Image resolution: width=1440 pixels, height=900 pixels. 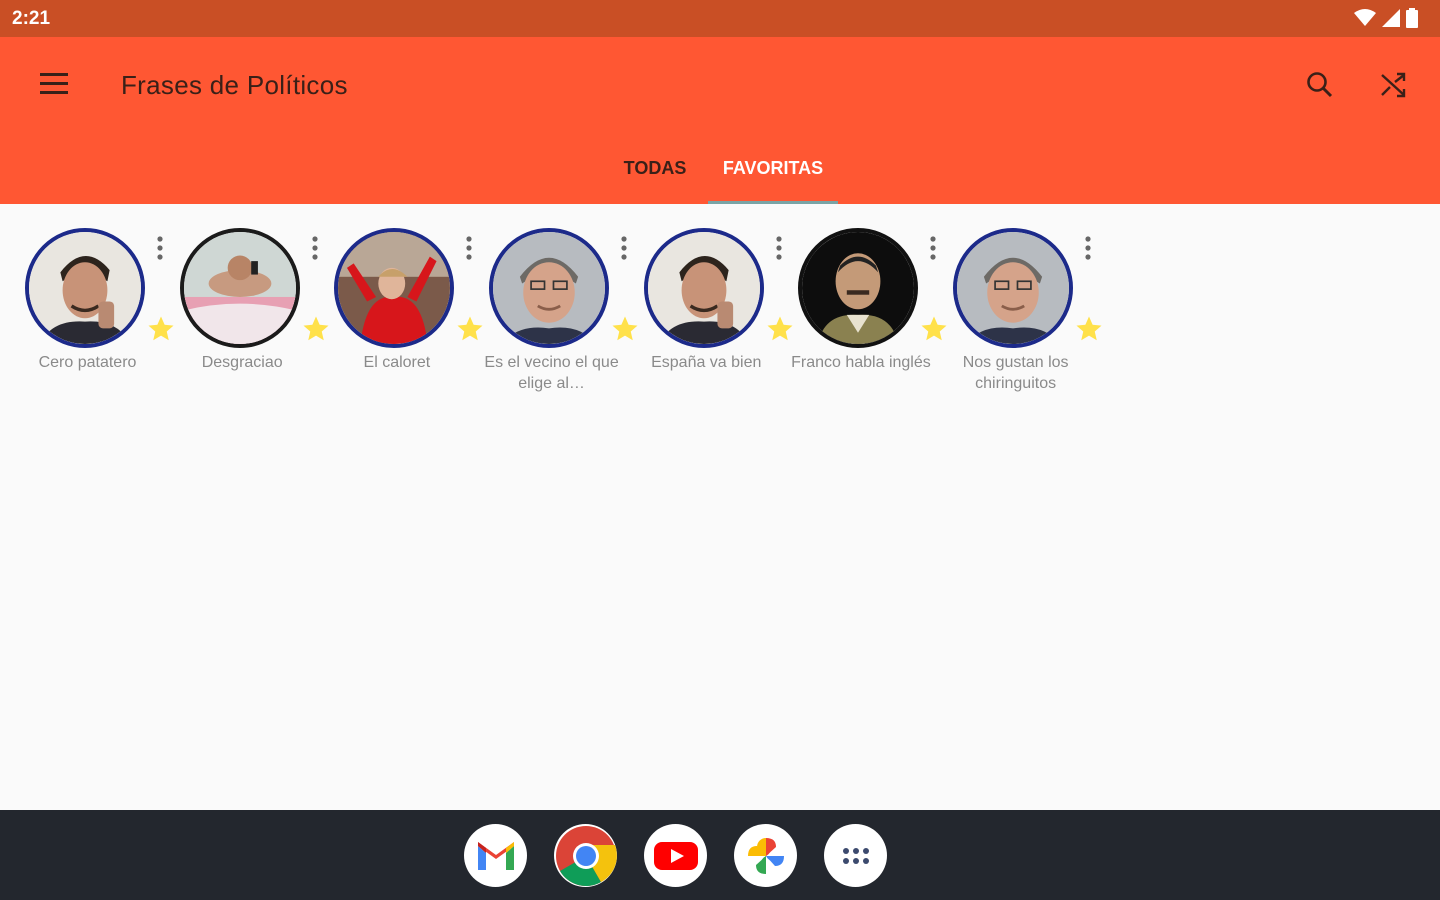 What do you see at coordinates (773, 174) in the screenshot?
I see `tab-favoritas: FAVORITAS` at bounding box center [773, 174].